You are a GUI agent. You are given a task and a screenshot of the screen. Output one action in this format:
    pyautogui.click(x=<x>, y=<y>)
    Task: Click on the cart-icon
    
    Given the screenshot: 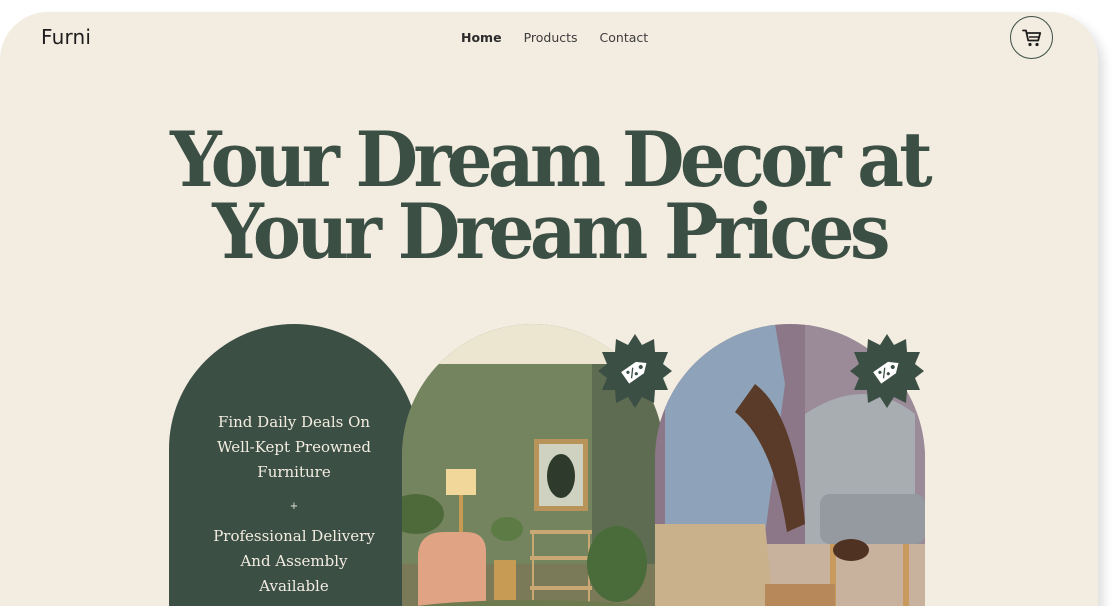 What is the action you would take?
    pyautogui.click(x=1031, y=37)
    